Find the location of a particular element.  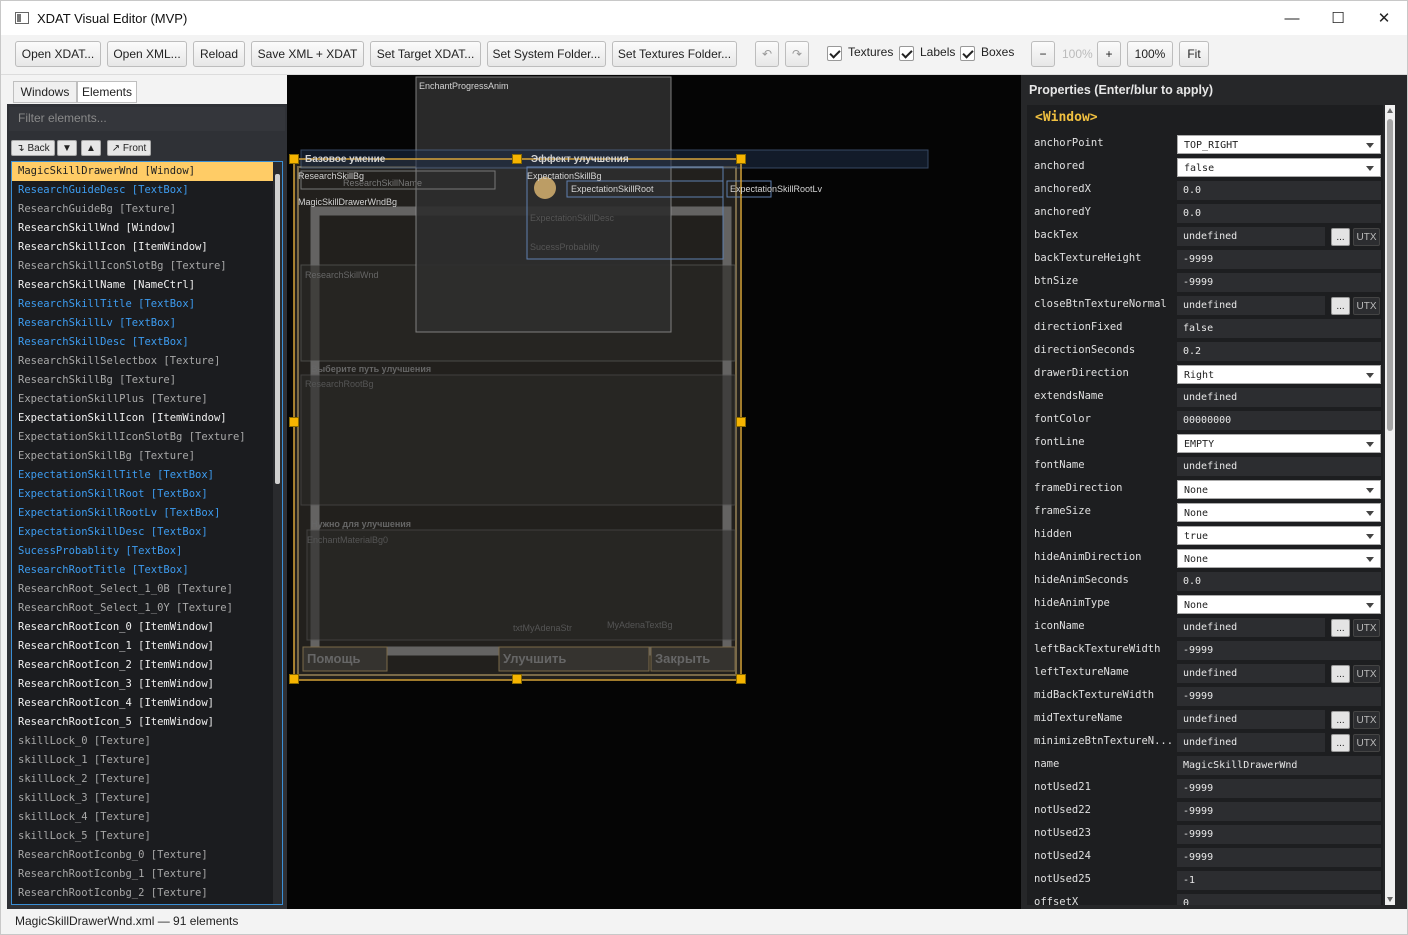

zoom-100-button: 100% is located at coordinates (1150, 54).